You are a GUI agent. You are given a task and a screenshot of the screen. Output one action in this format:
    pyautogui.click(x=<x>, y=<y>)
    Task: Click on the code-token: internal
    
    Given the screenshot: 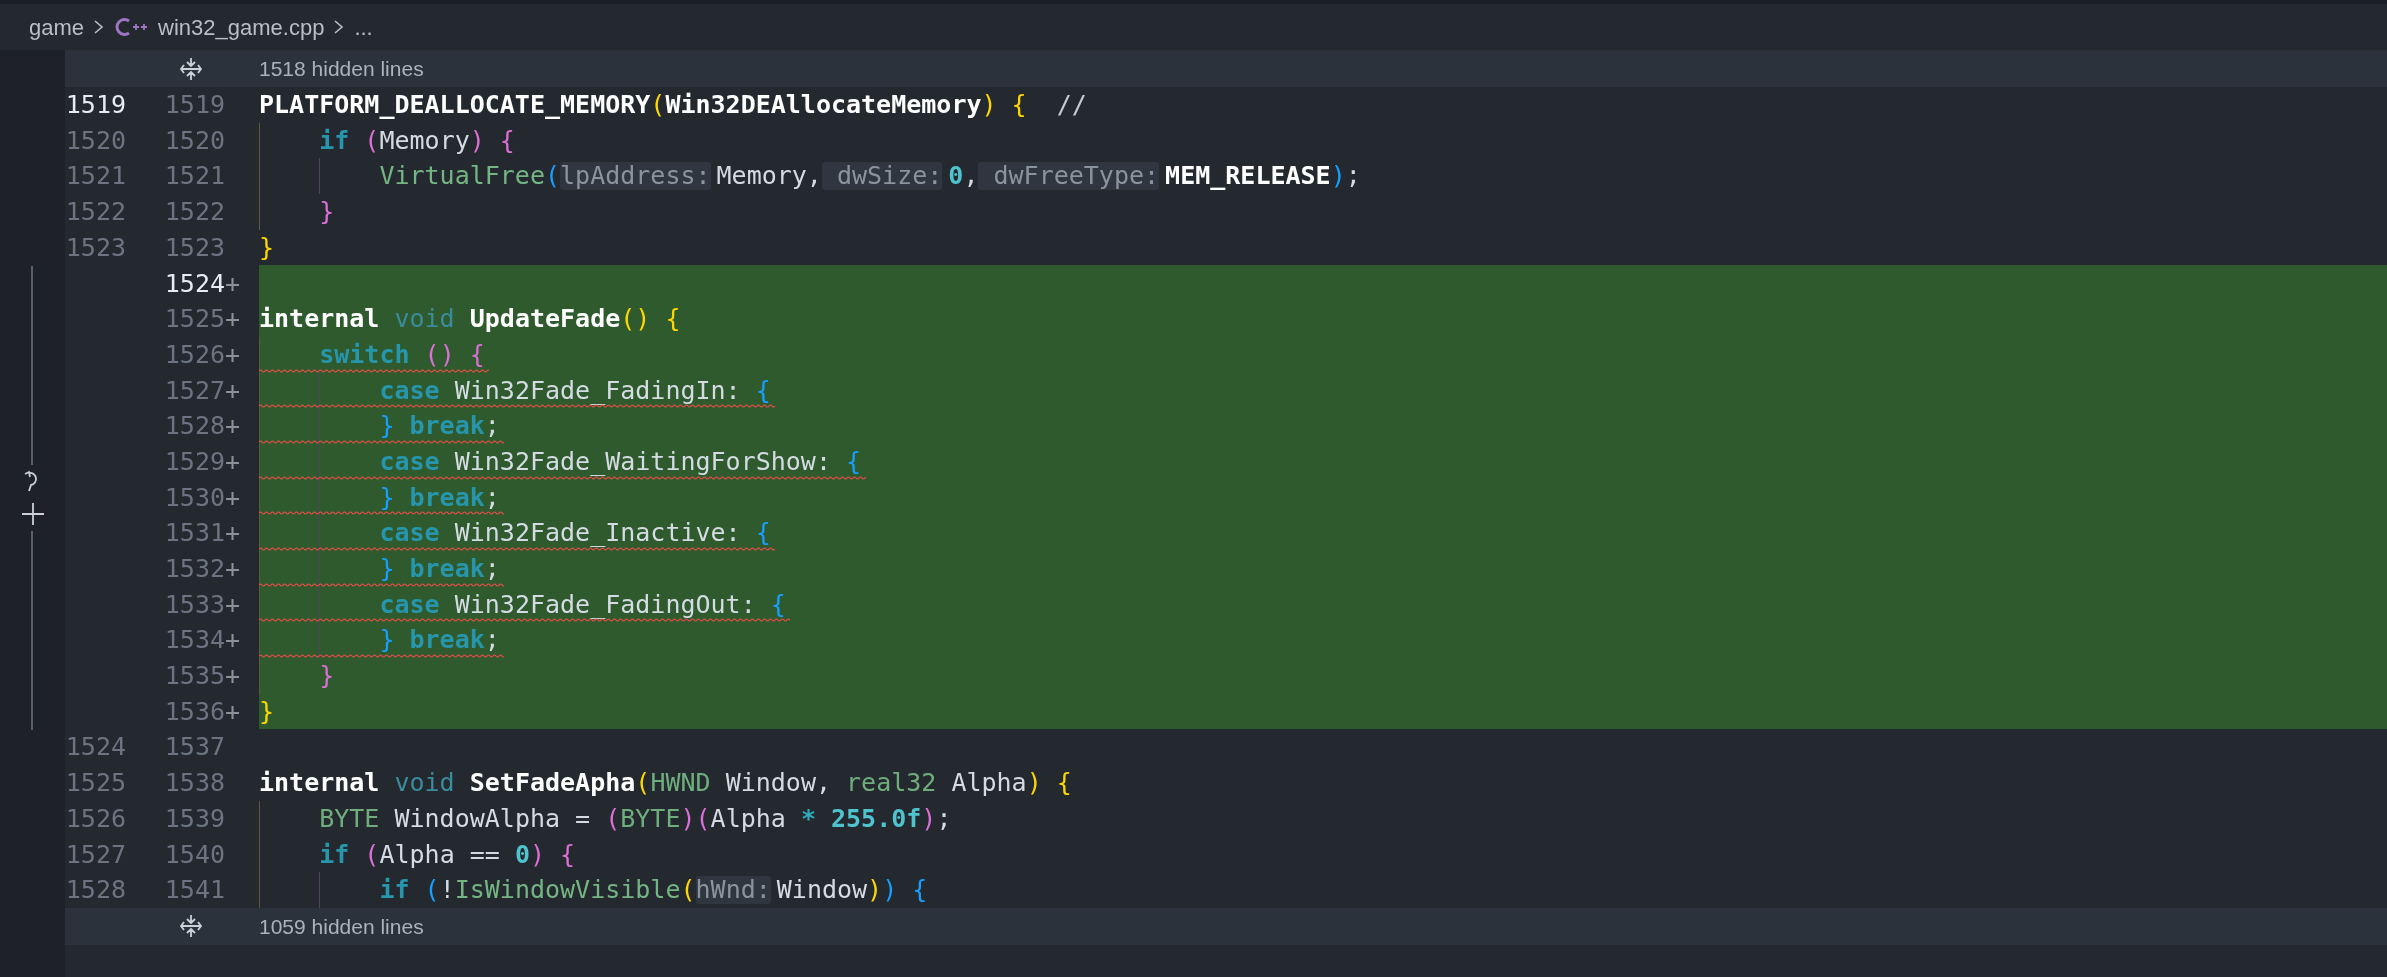 What is the action you would take?
    pyautogui.click(x=319, y=319)
    